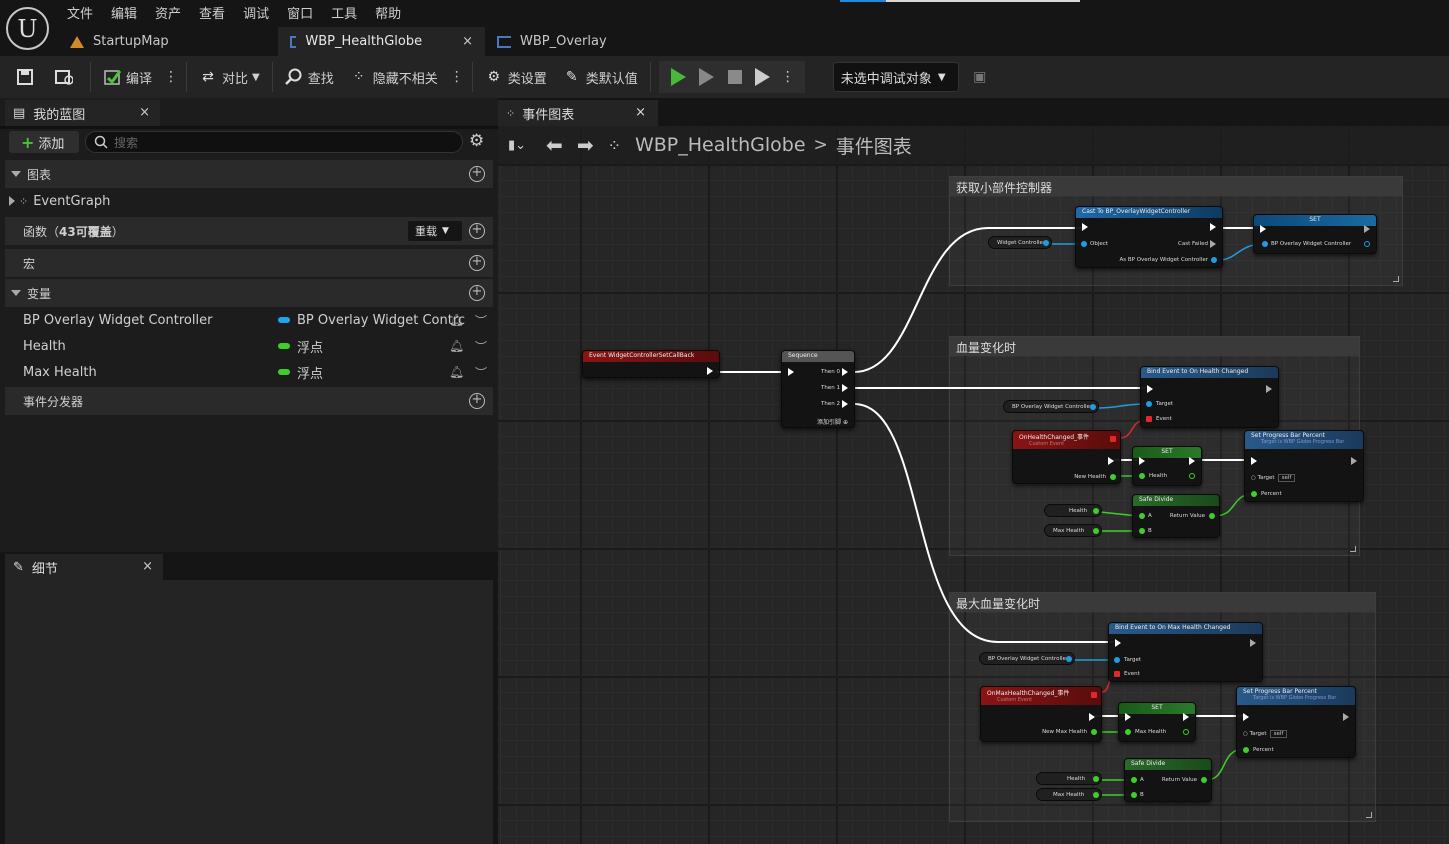 This screenshot has width=1449, height=844. What do you see at coordinates (516, 77) in the screenshot?
I see `class-settings-button: ⚙ 类设置` at bounding box center [516, 77].